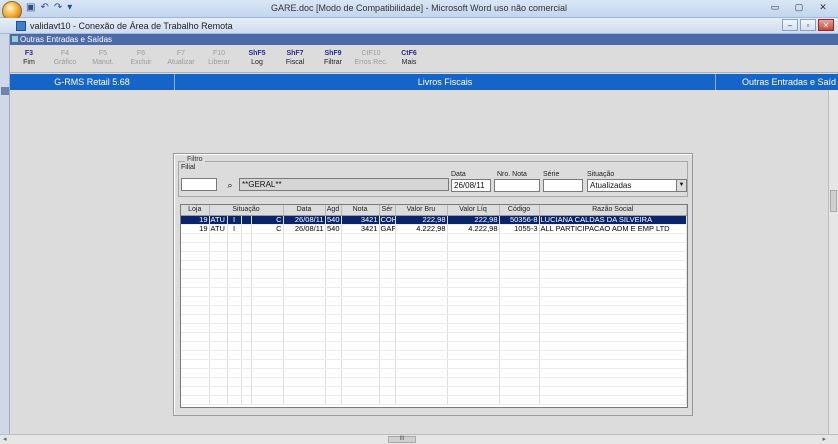  What do you see at coordinates (246, 210) in the screenshot?
I see `column-header: Situação` at bounding box center [246, 210].